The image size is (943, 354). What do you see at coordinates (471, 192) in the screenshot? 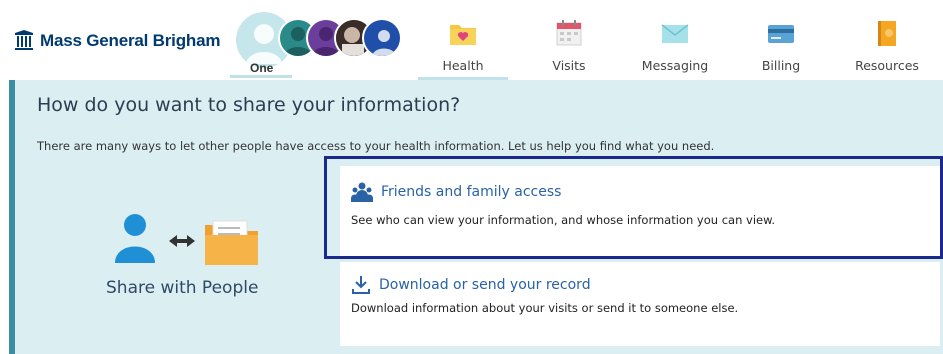
I see `card-title: Friends and family access` at bounding box center [471, 192].